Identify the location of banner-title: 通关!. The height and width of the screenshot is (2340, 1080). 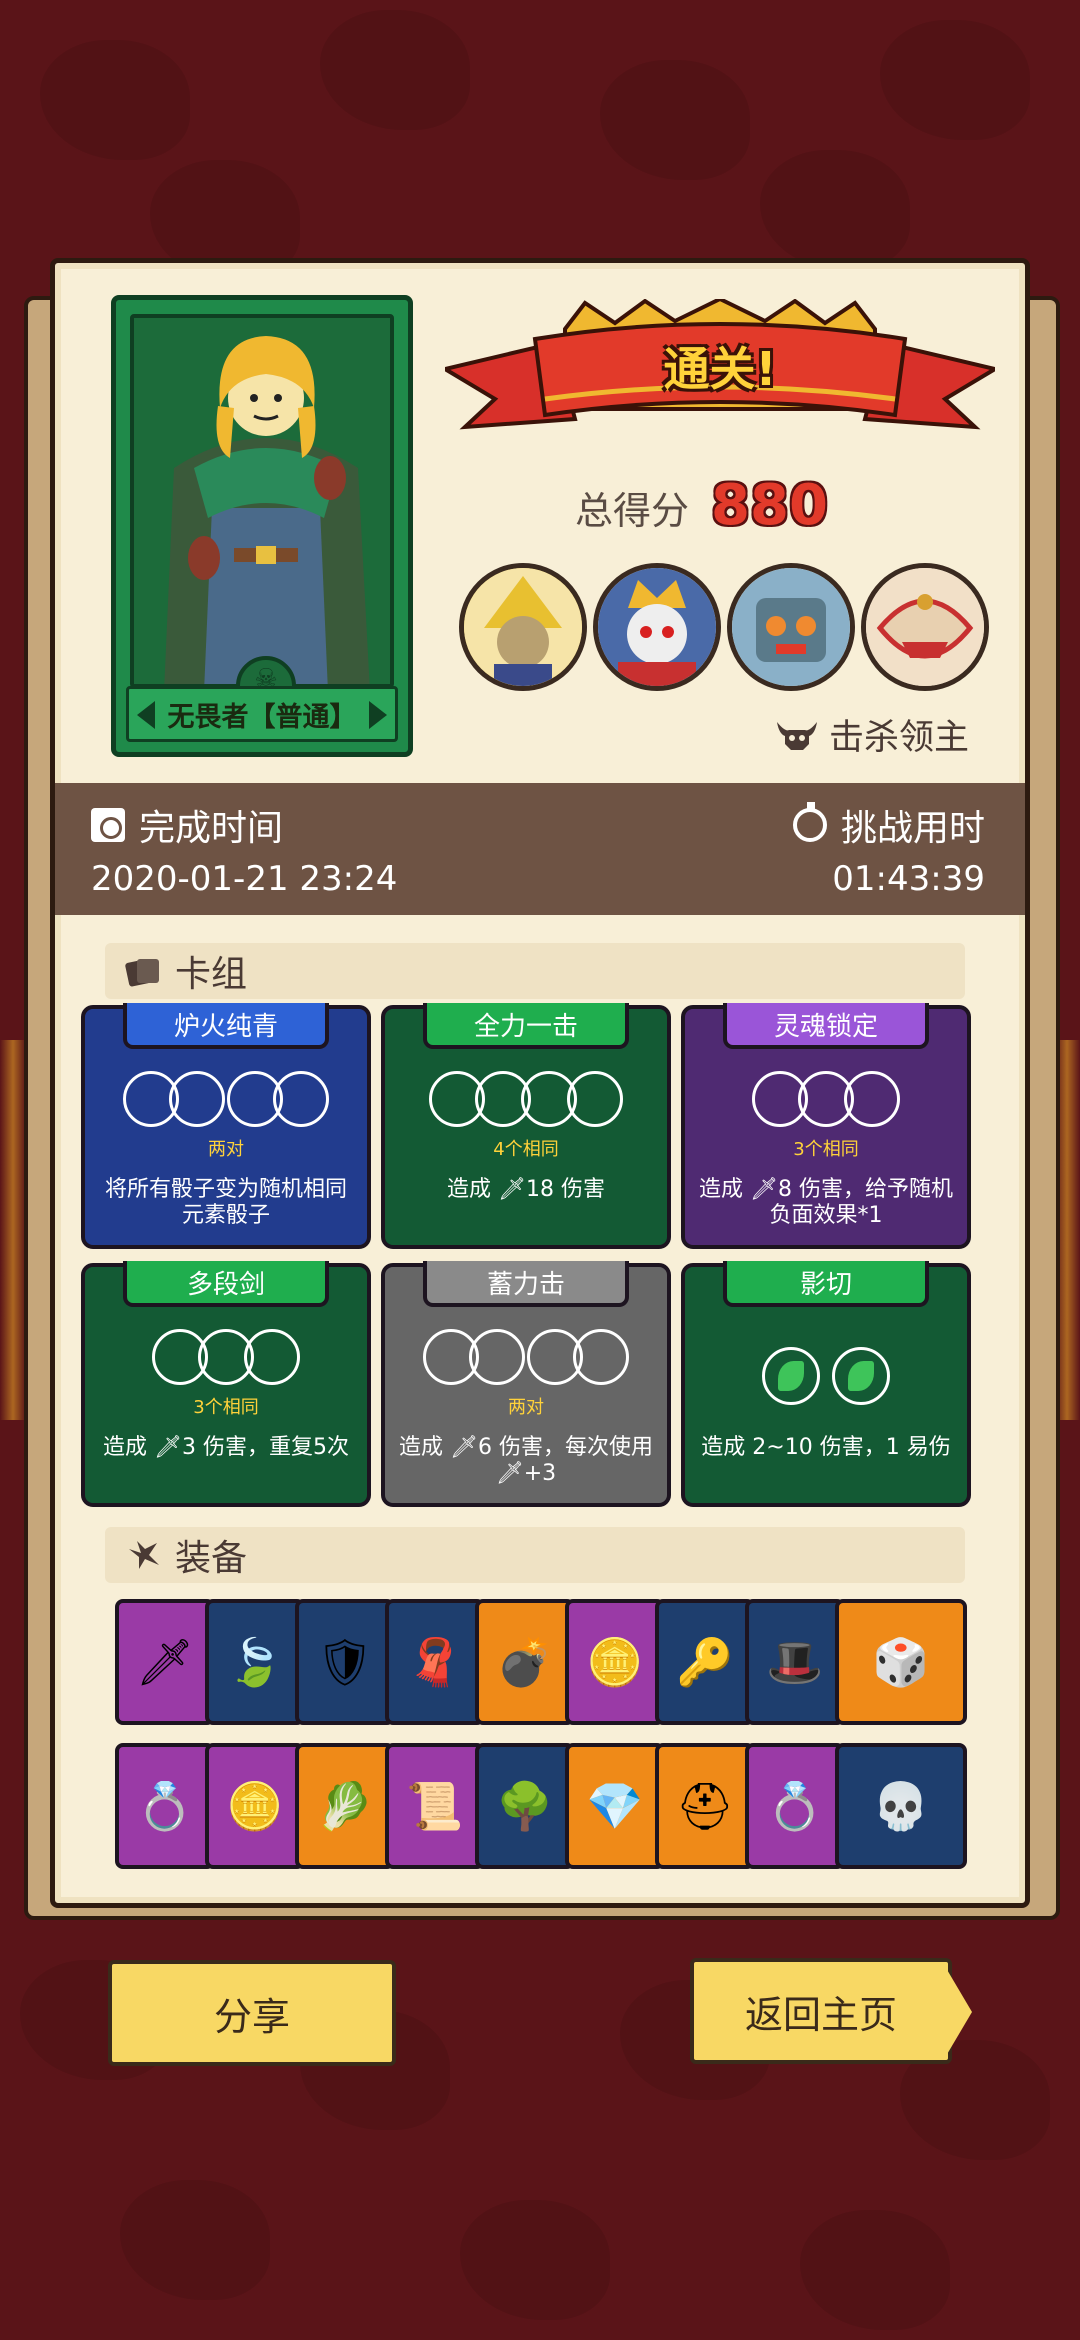
(720, 369).